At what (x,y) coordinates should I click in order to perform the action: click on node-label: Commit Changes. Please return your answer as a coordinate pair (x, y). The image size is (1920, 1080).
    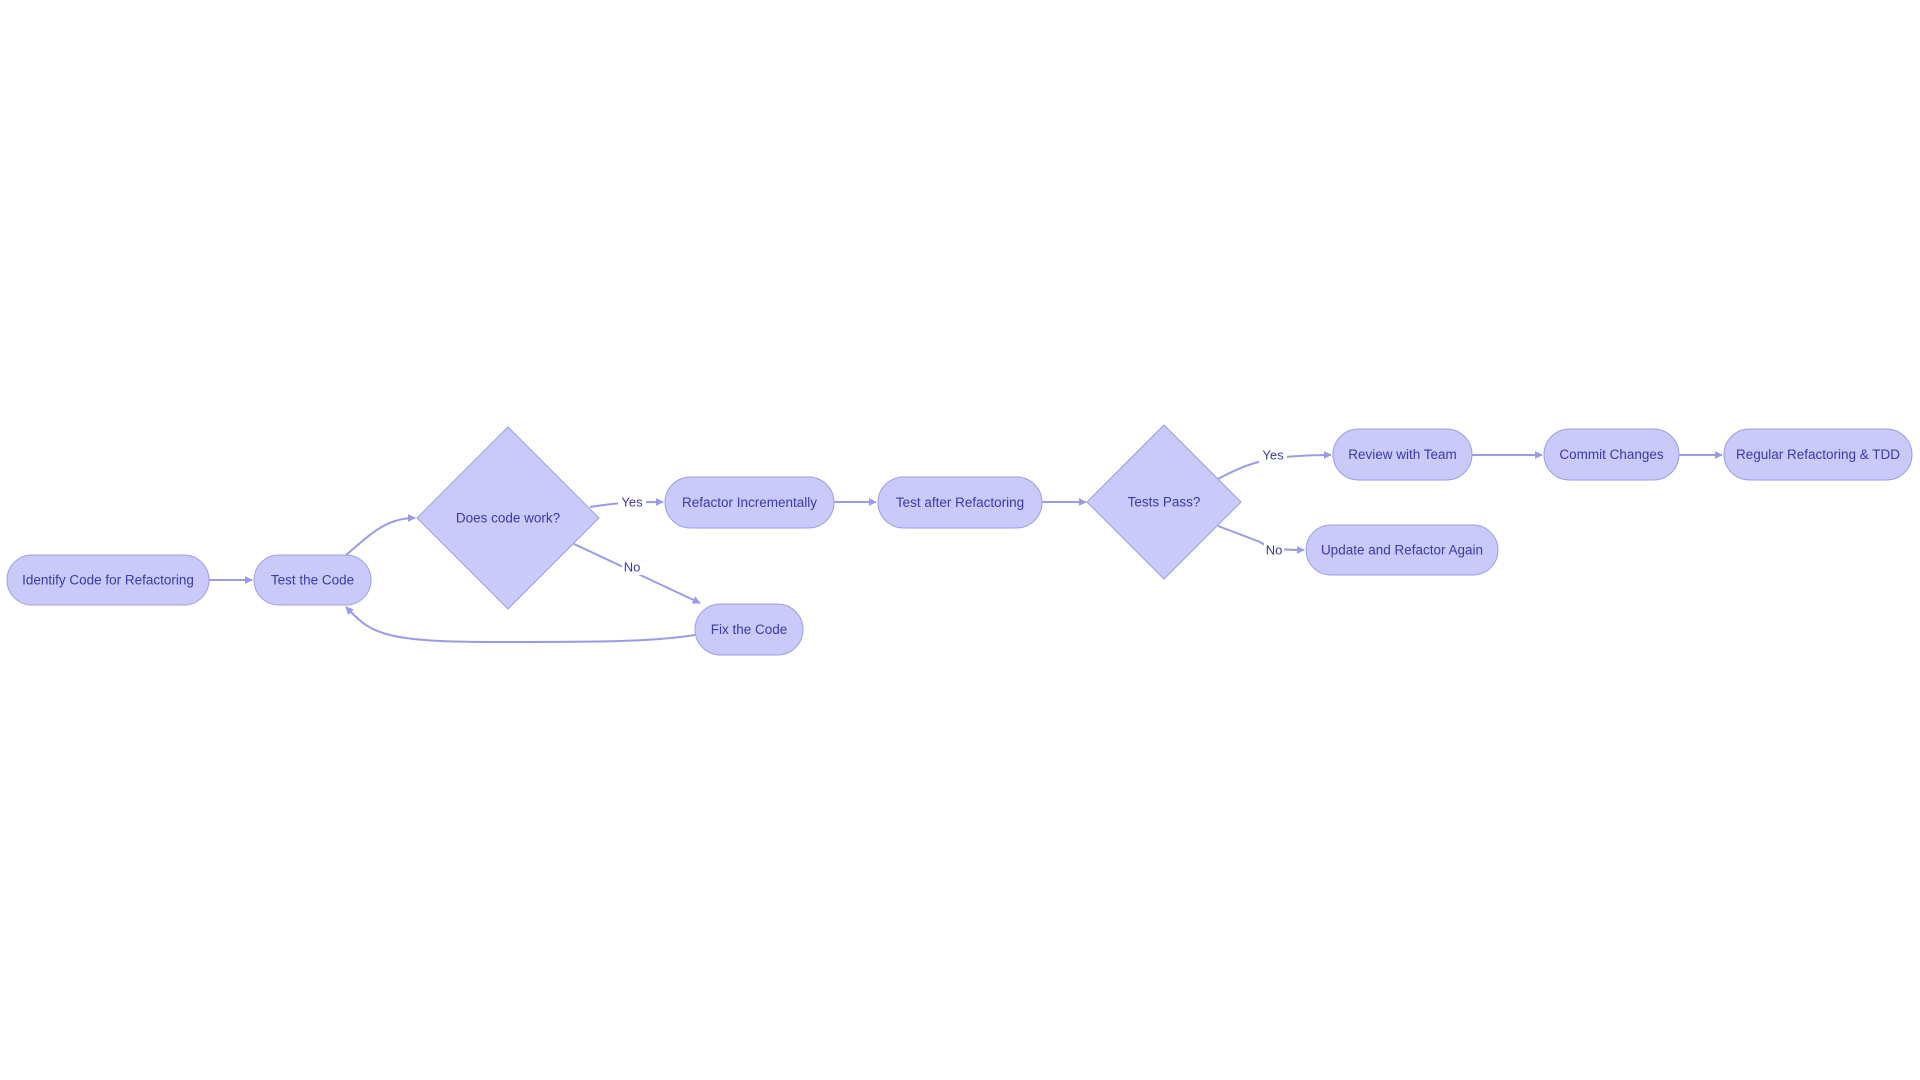
    Looking at the image, I should click on (1611, 454).